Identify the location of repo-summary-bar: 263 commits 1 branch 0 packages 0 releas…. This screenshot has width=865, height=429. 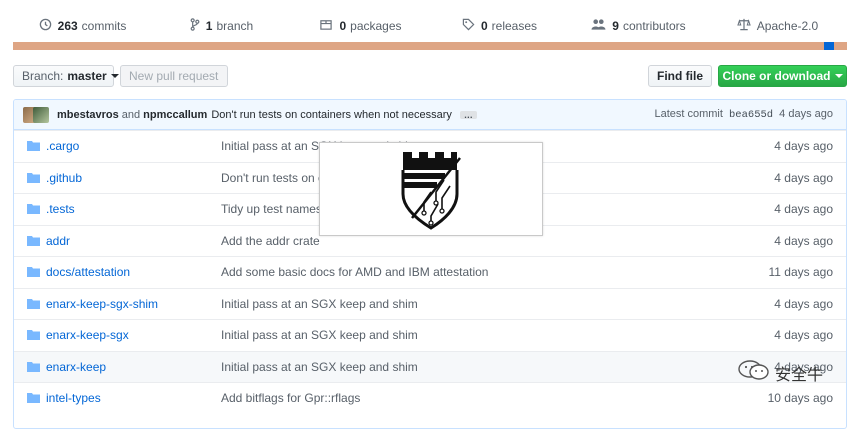
(430, 25).